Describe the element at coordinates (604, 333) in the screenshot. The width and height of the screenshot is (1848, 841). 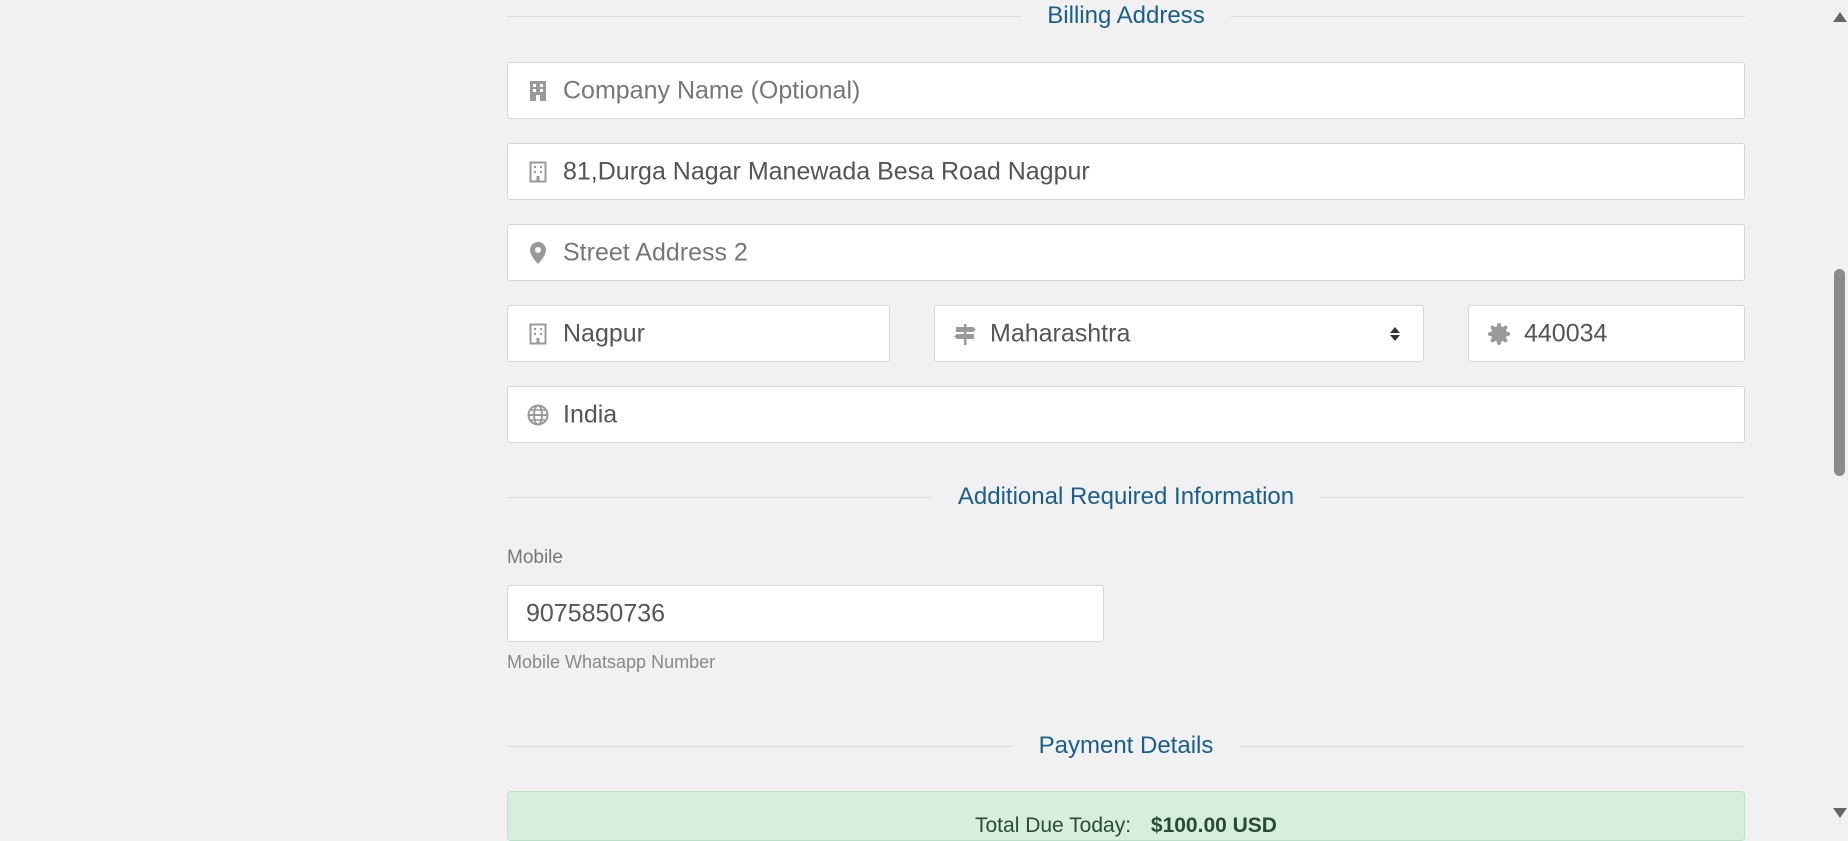
I see `city-value: Nagpur` at that location.